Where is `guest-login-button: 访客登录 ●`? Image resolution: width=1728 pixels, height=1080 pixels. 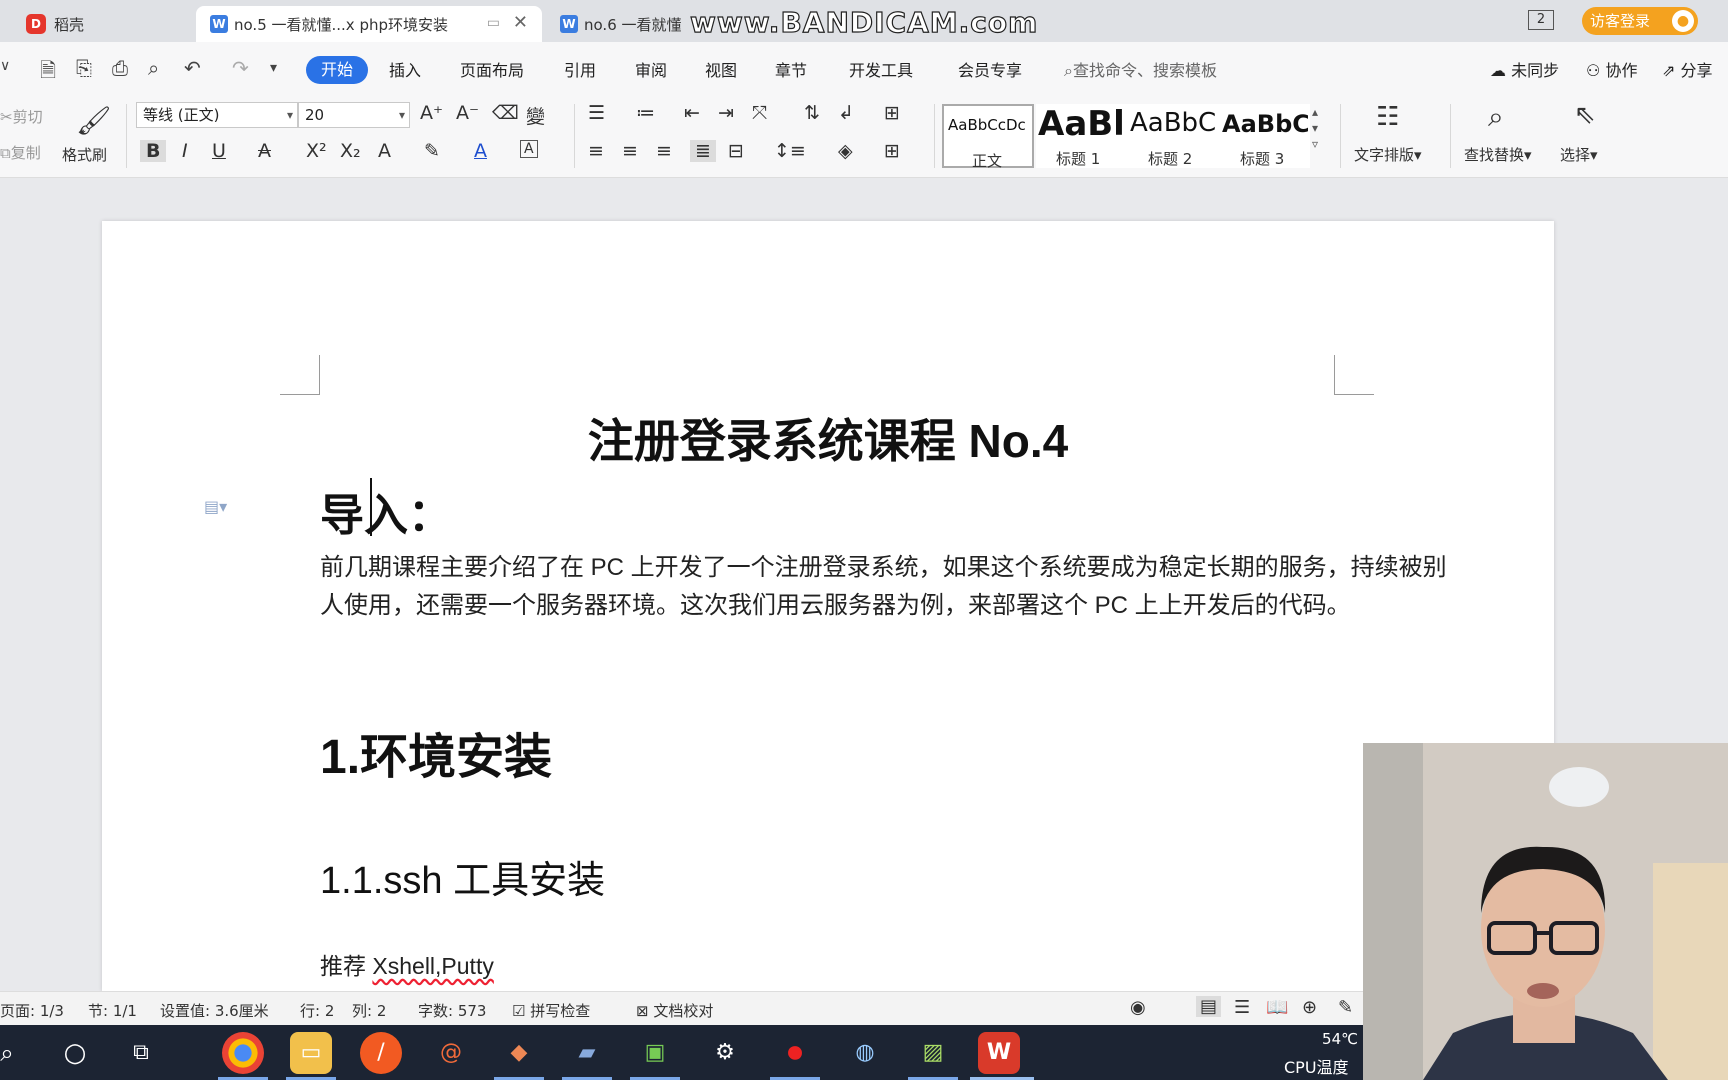 guest-login-button: 访客登录 ● is located at coordinates (1640, 21).